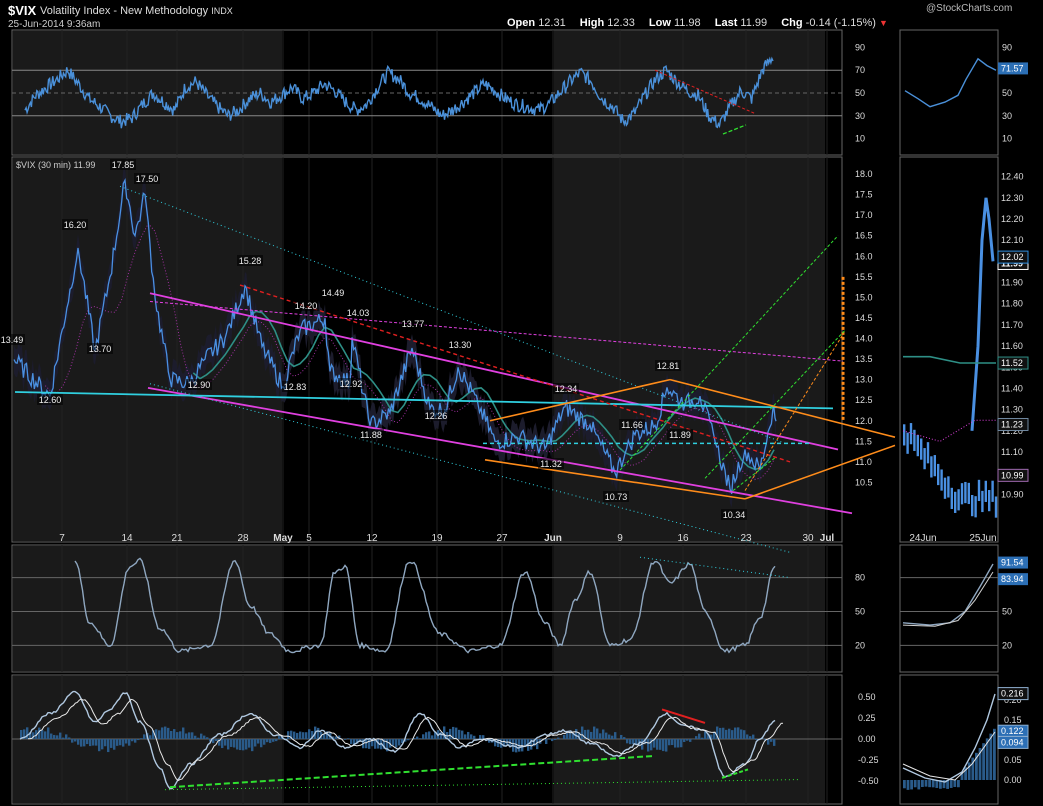 This screenshot has height=806, width=1043. I want to click on price-annotation: 11.89, so click(680, 435).